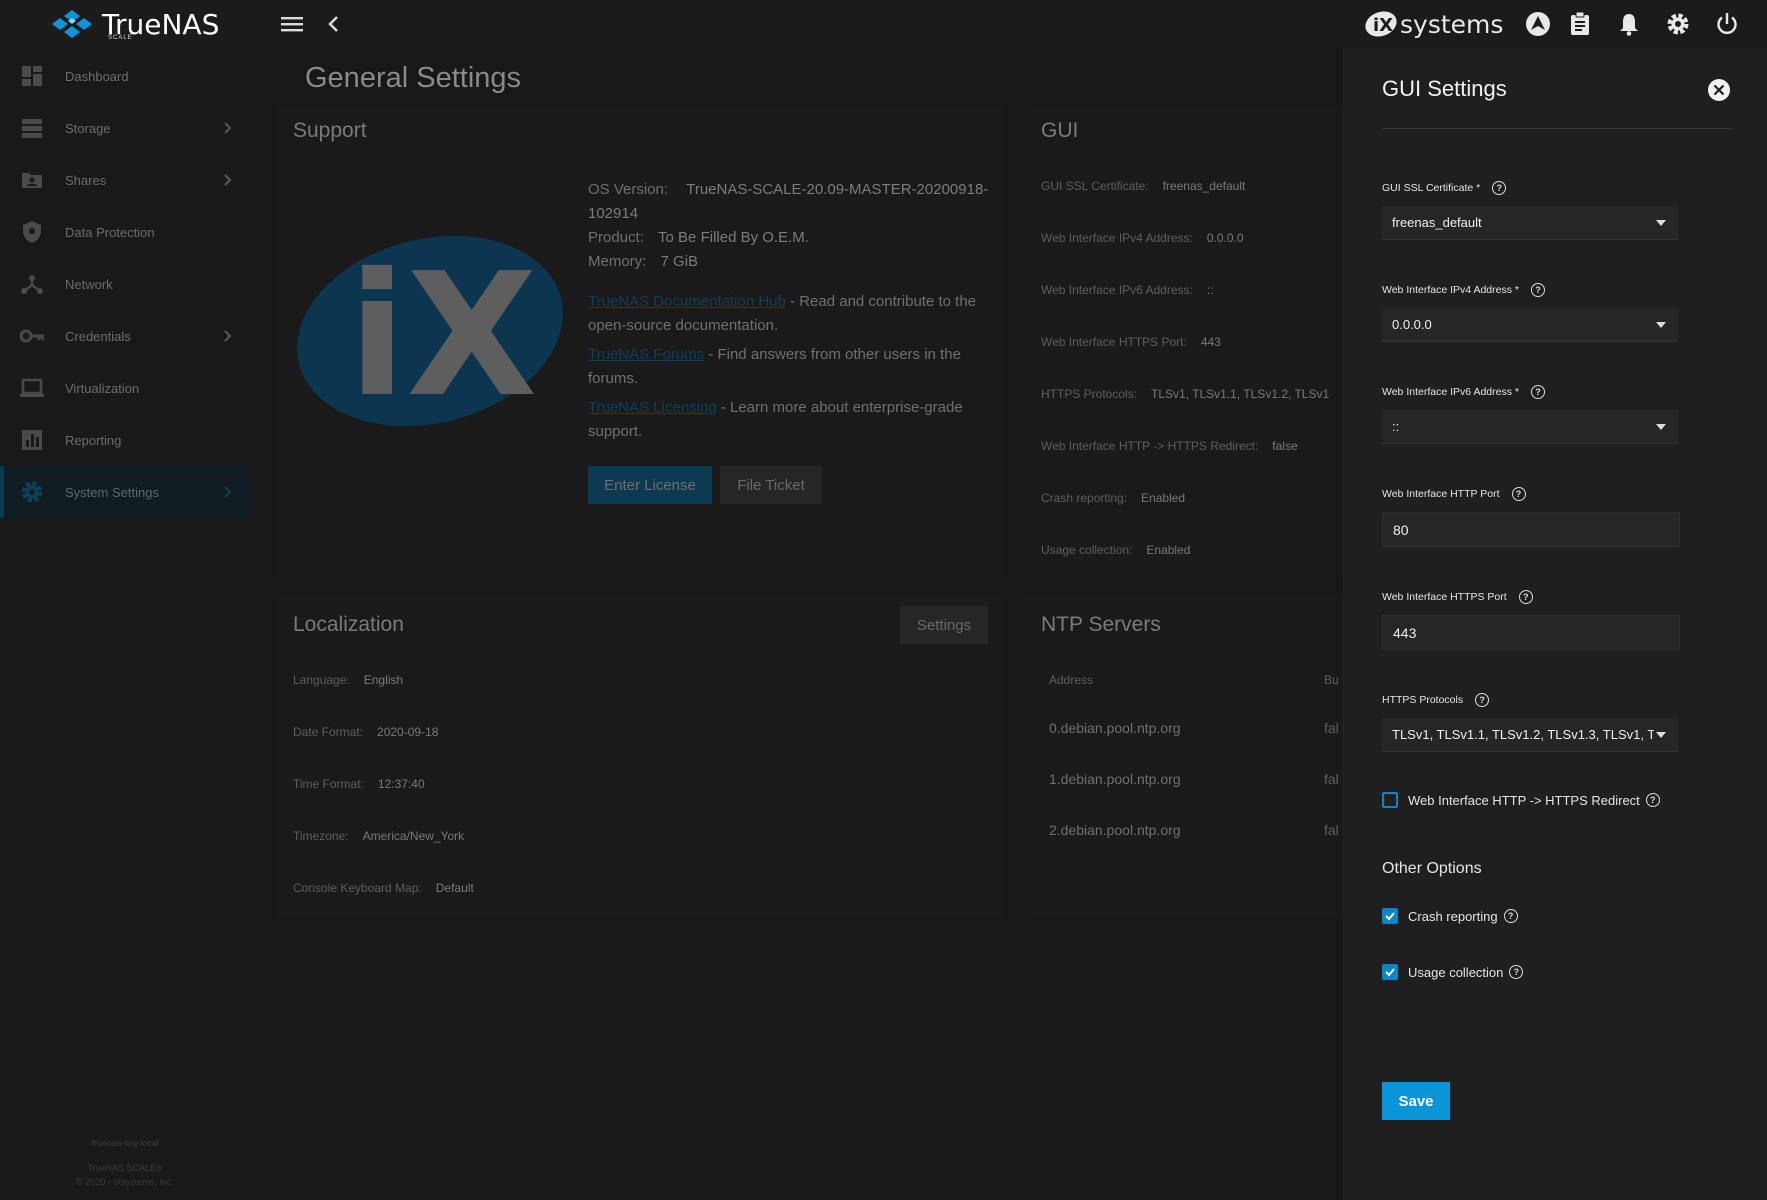 The width and height of the screenshot is (1767, 1200). Describe the element at coordinates (110, 232) in the screenshot. I see `sidebar-item-label: Data Protection` at that location.